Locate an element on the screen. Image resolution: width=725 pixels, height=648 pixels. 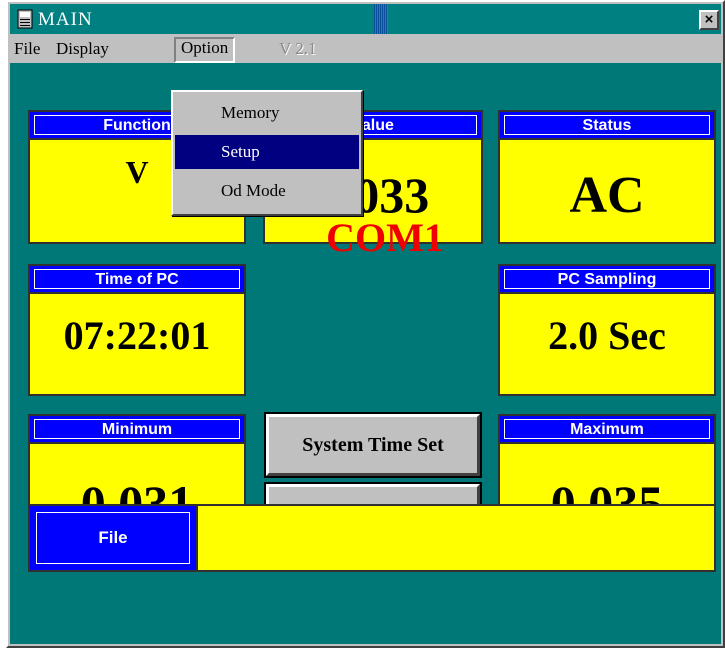
maximum-label-box: Maximum is located at coordinates (607, 429).